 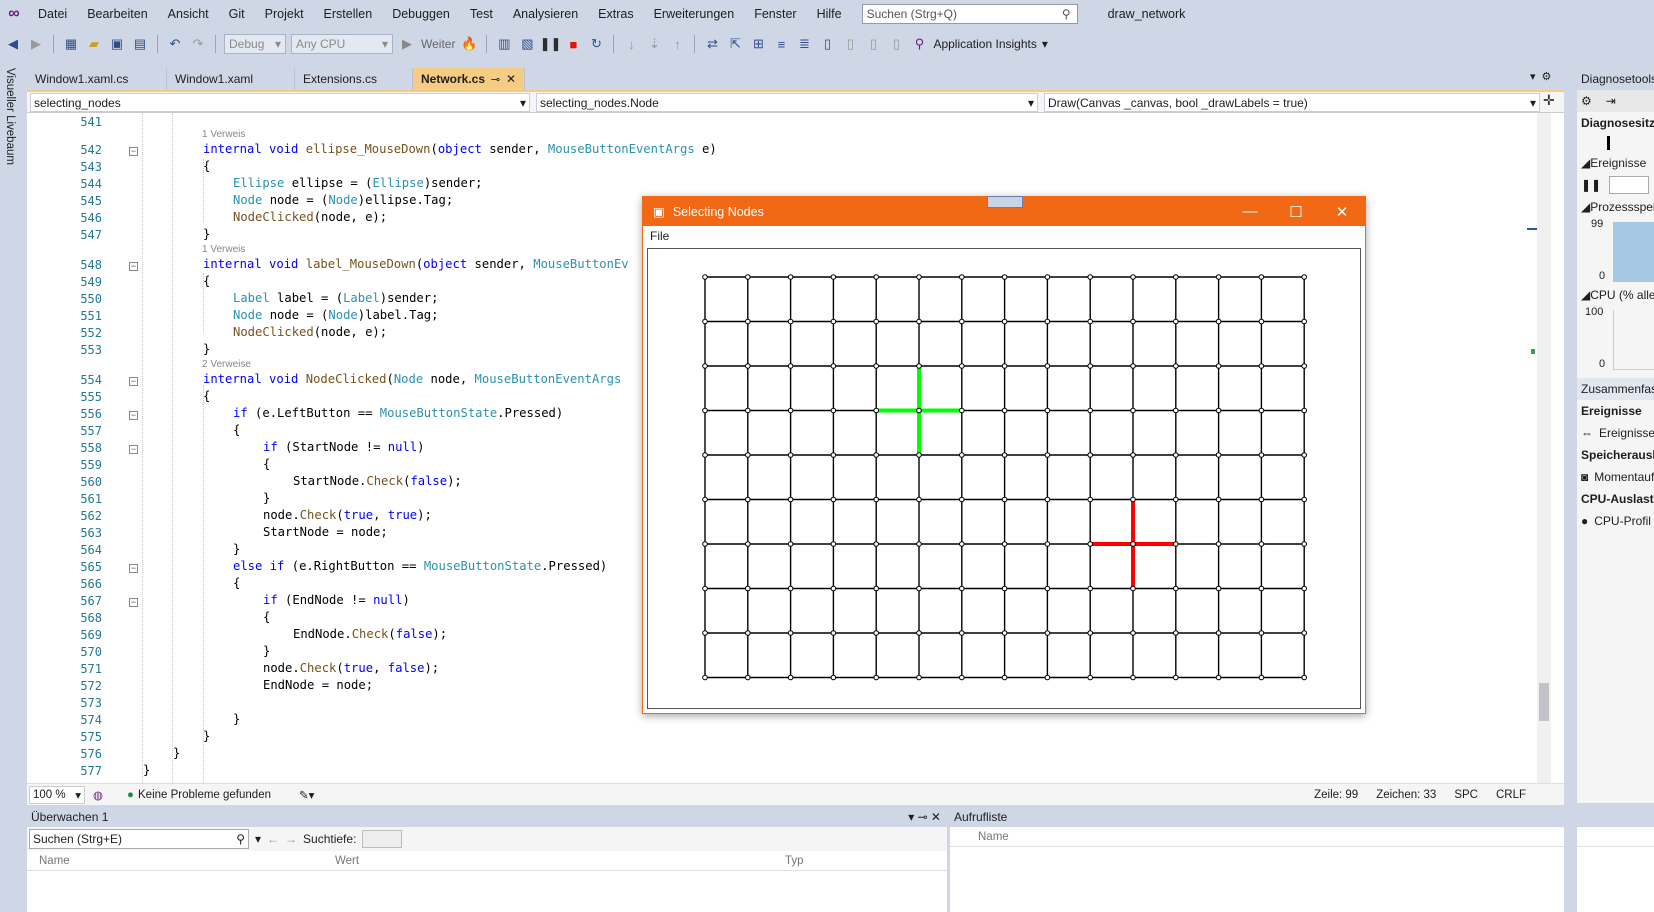 I want to click on chevron-down-icon: ▾, so click(x=1045, y=44).